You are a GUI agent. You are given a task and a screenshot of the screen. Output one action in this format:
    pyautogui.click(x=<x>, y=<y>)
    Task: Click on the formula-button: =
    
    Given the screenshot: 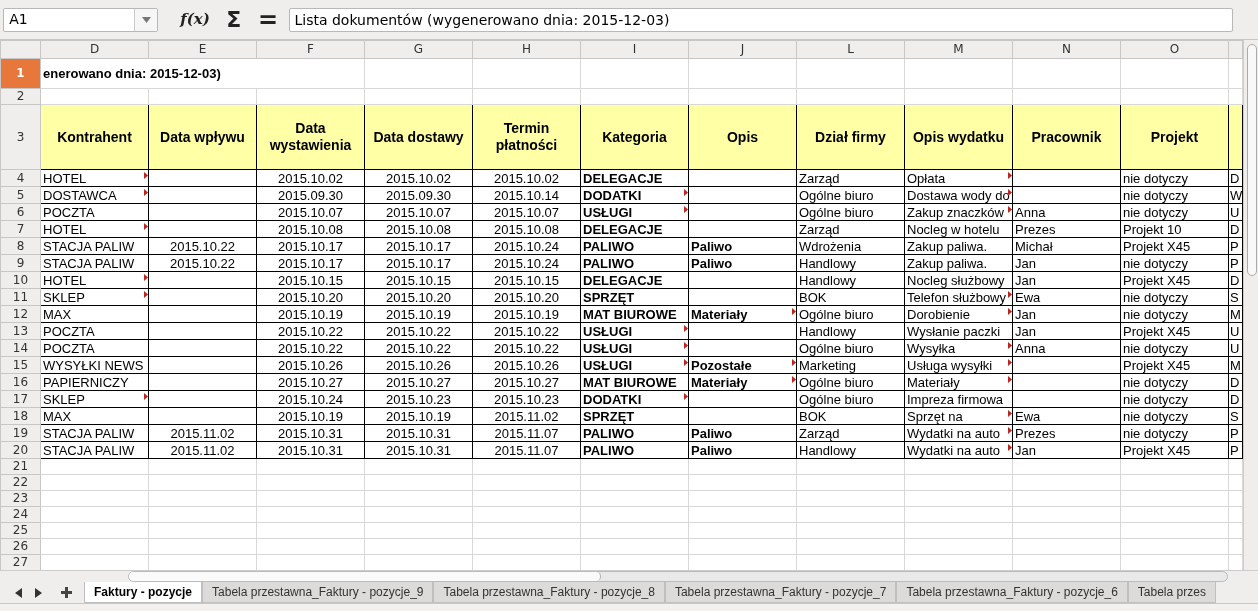 What is the action you would take?
    pyautogui.click(x=267, y=19)
    